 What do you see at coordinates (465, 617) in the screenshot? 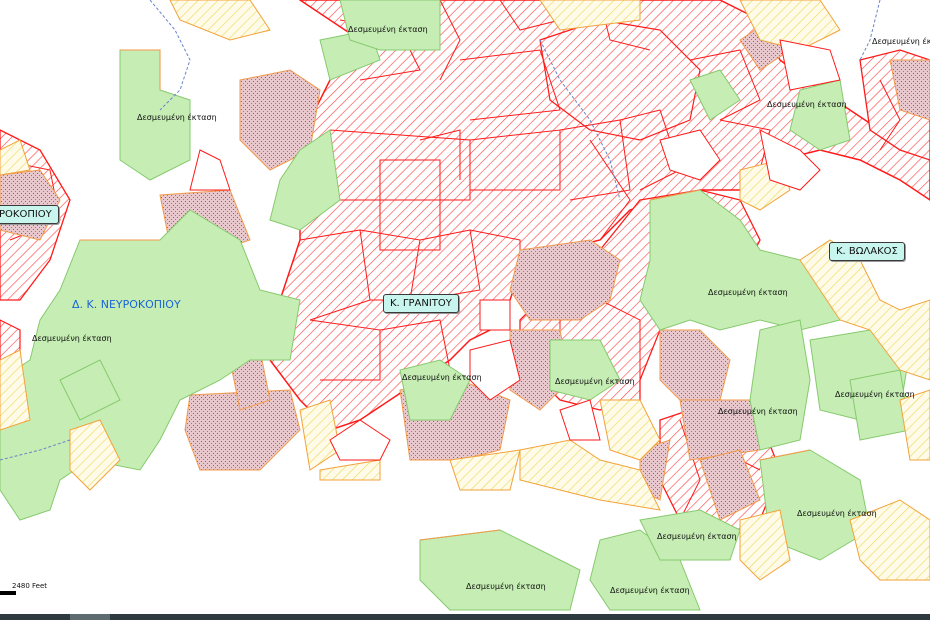
I see `bottom-status-strip` at bounding box center [465, 617].